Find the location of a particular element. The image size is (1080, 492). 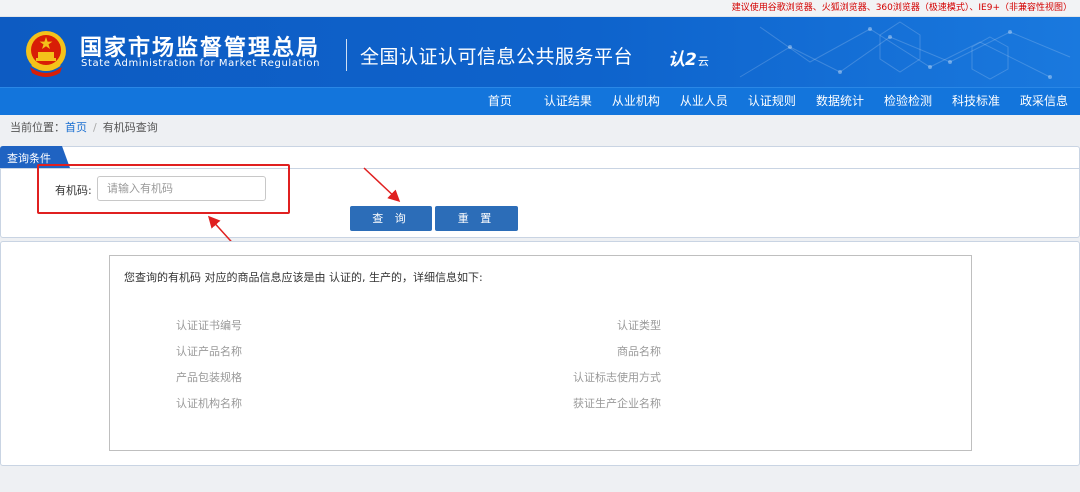

breadcrumb-home-link: 首页 is located at coordinates (76, 127).